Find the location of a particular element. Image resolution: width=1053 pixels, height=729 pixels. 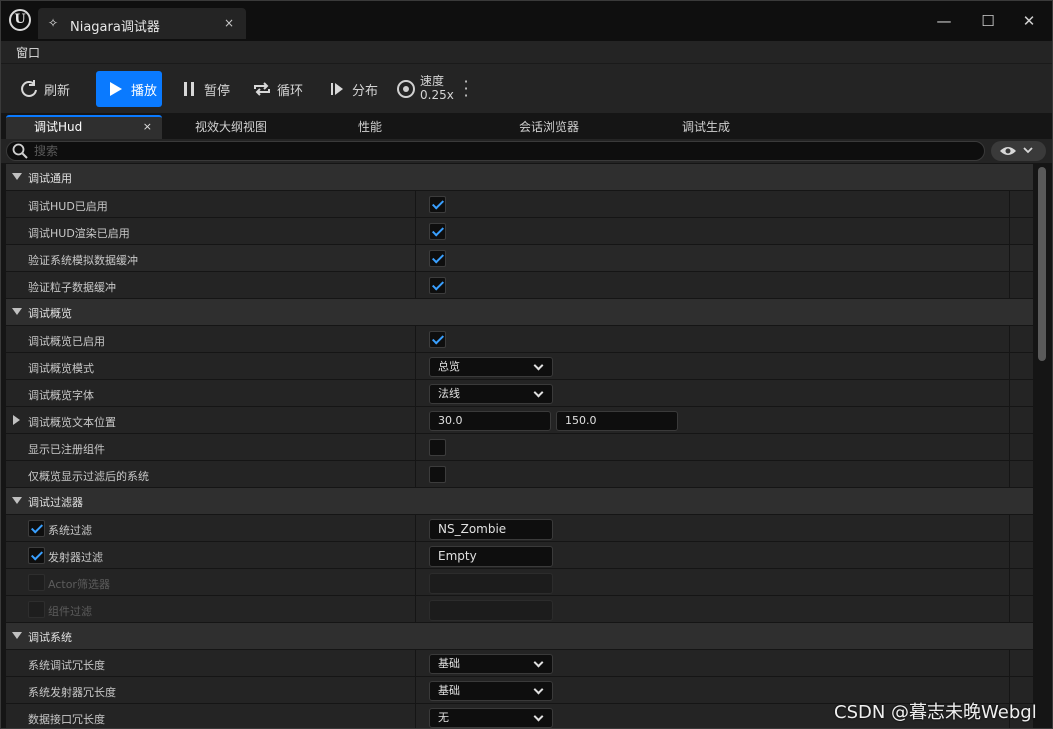

pause-label: 暂停 is located at coordinates (217, 91).